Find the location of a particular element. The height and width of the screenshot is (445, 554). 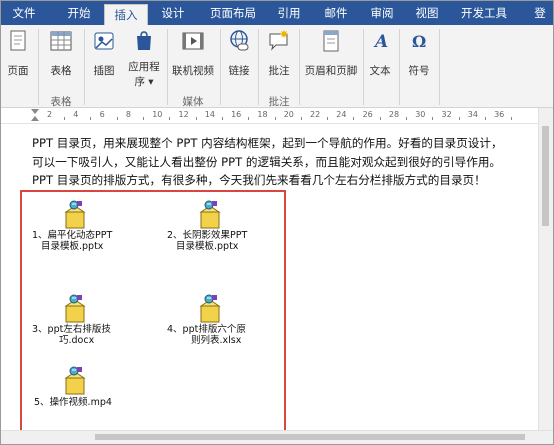

table-icon is located at coordinates (61, 41).